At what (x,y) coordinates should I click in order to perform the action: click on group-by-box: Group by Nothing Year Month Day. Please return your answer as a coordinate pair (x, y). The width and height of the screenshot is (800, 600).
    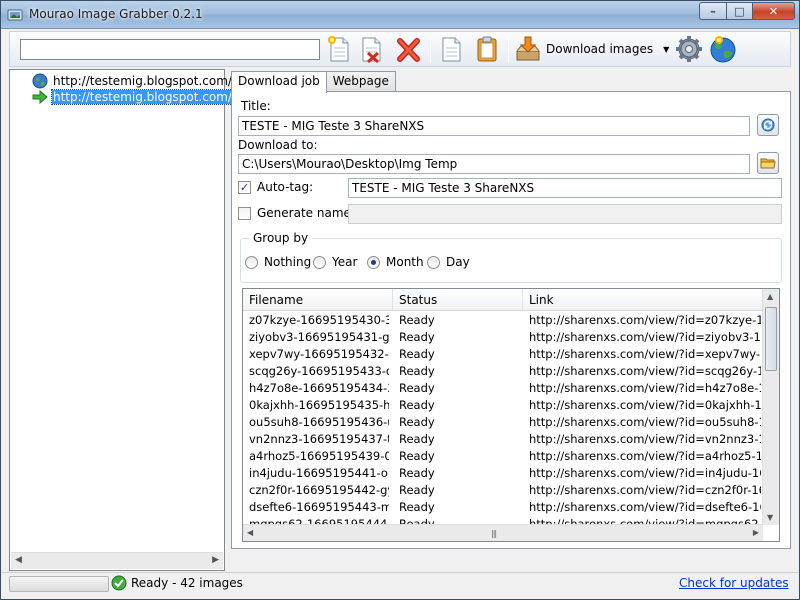
    Looking at the image, I should click on (511, 257).